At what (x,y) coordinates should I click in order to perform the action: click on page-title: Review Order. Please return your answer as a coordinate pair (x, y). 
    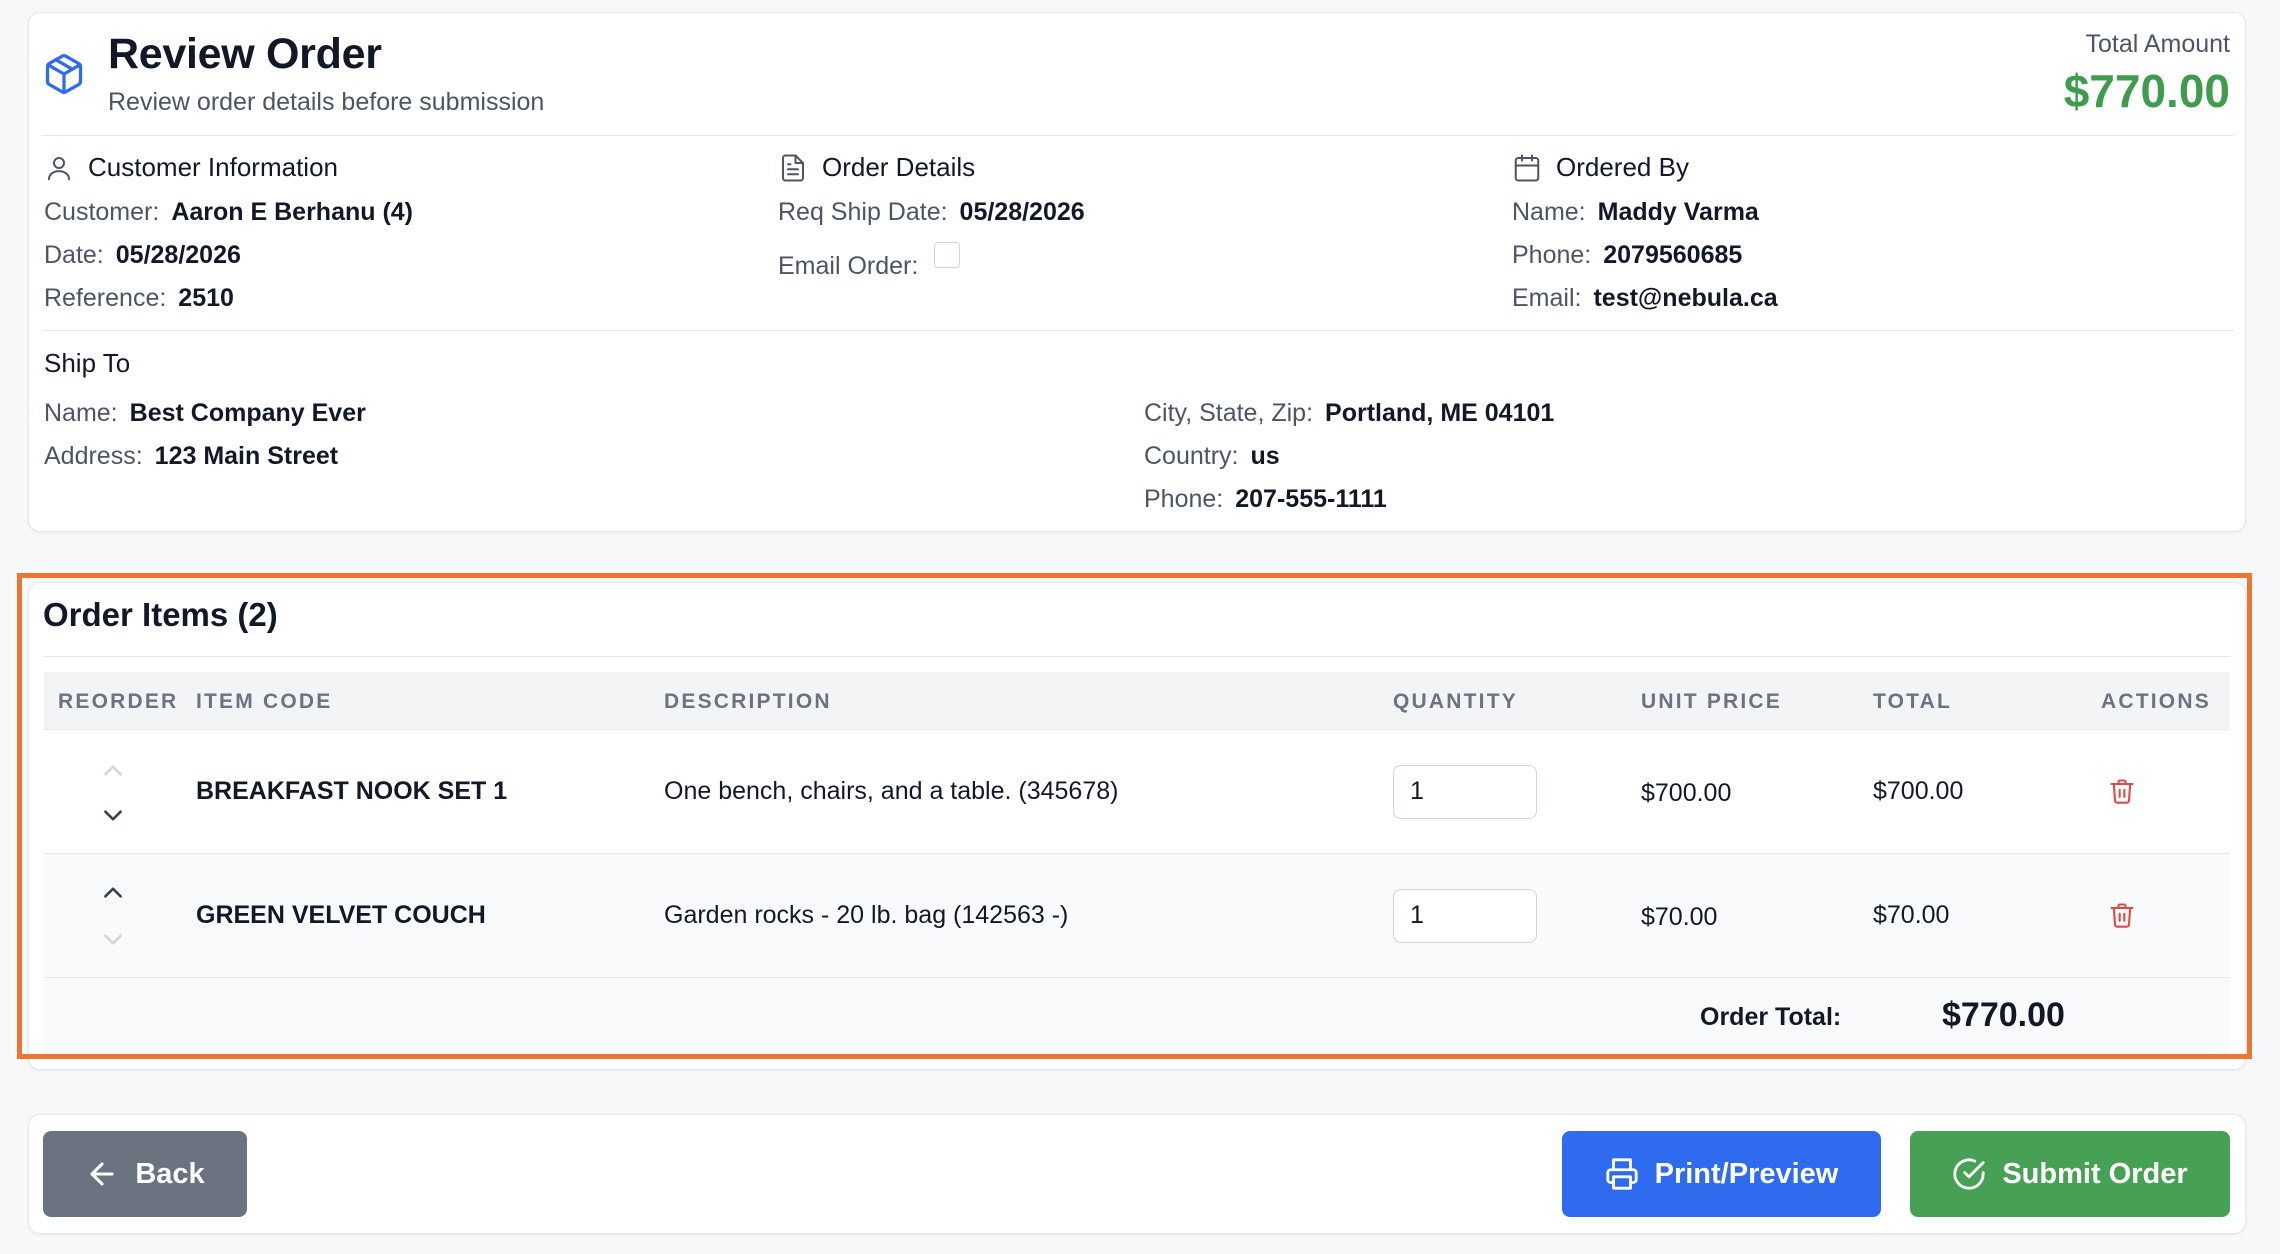
    Looking at the image, I should click on (245, 54).